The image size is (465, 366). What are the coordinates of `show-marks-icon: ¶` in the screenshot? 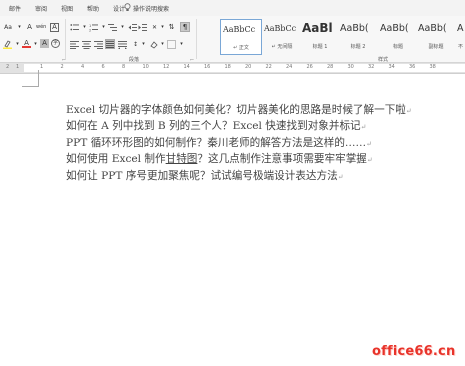 It's located at (185, 27).